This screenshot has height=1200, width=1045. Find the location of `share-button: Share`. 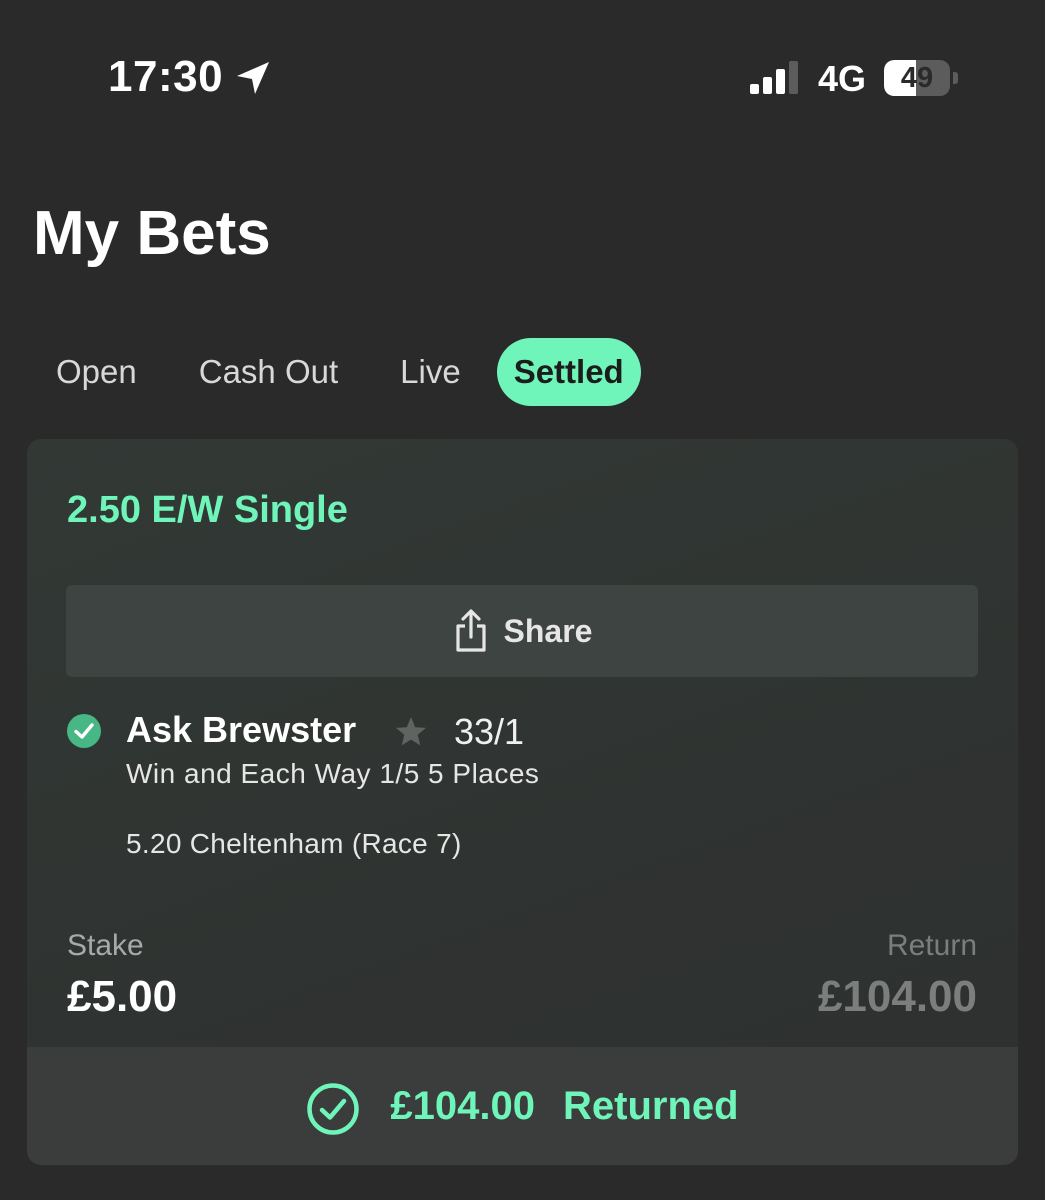

share-button: Share is located at coordinates (522, 631).